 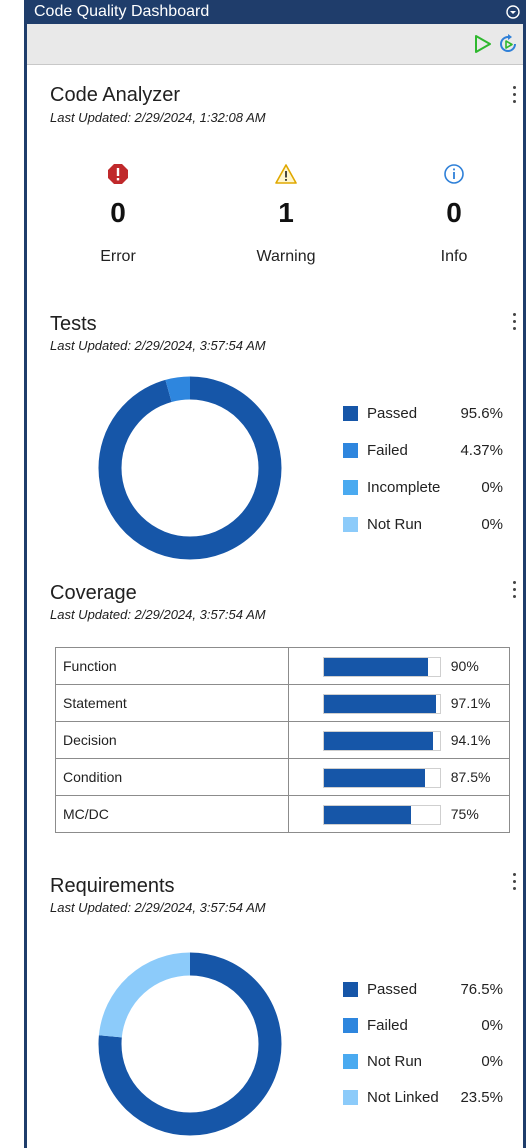 What do you see at coordinates (423, 414) in the screenshot?
I see `tests-legend-passed: Passed 95.6%` at bounding box center [423, 414].